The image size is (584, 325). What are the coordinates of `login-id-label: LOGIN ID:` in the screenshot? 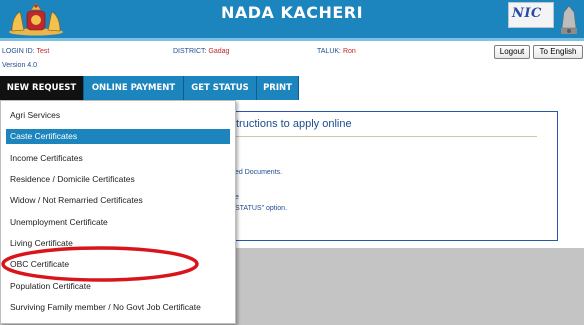 It's located at (18, 51).